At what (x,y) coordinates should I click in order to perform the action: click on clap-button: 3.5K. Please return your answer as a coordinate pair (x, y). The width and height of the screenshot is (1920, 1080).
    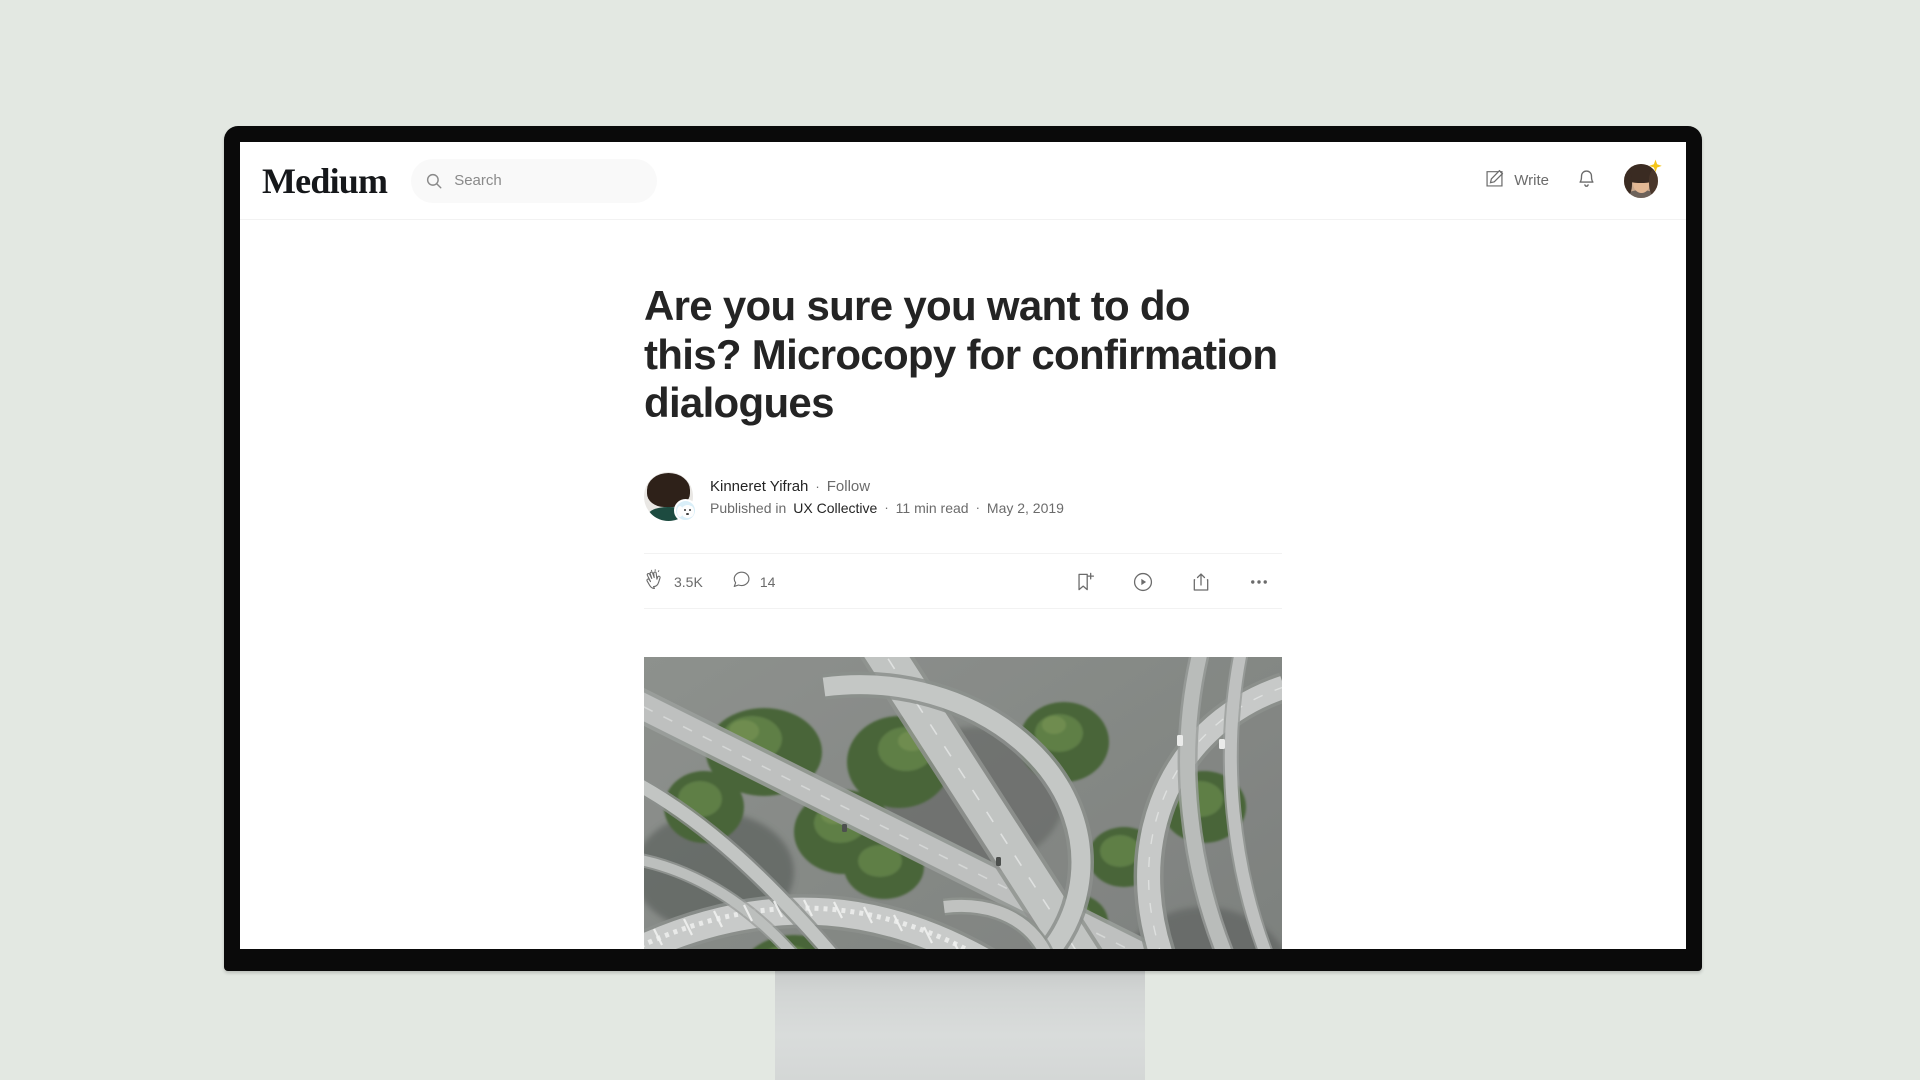
    Looking at the image, I should click on (673, 582).